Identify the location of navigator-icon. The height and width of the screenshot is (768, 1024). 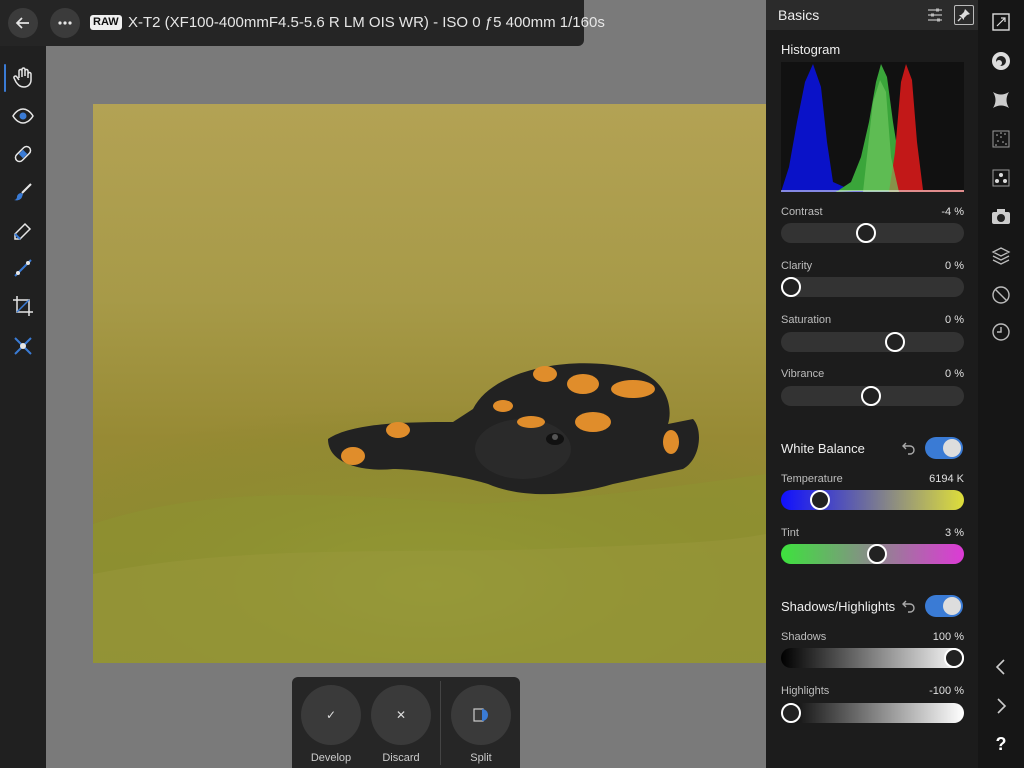
(1001, 22).